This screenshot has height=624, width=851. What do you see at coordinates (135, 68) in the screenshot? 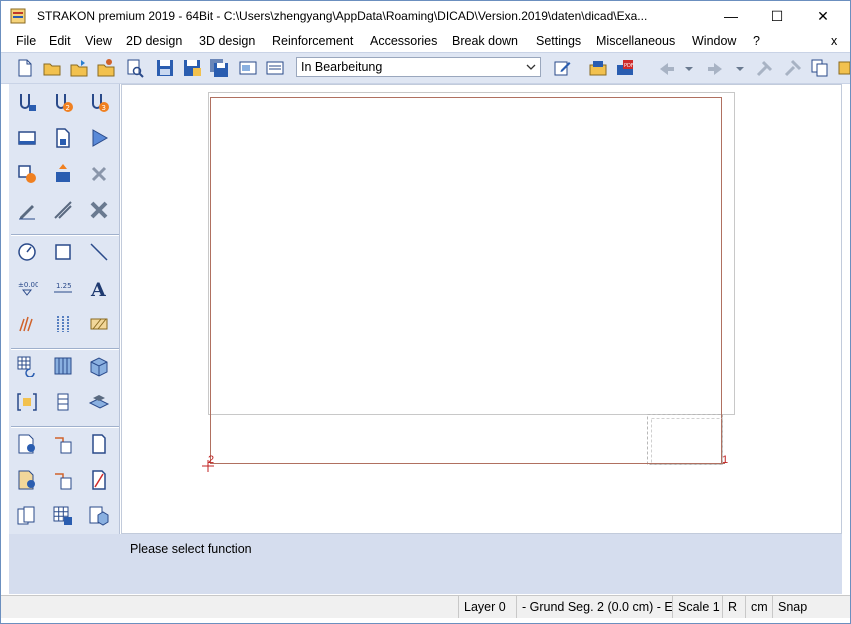
I see `print-preview-icon` at bounding box center [135, 68].